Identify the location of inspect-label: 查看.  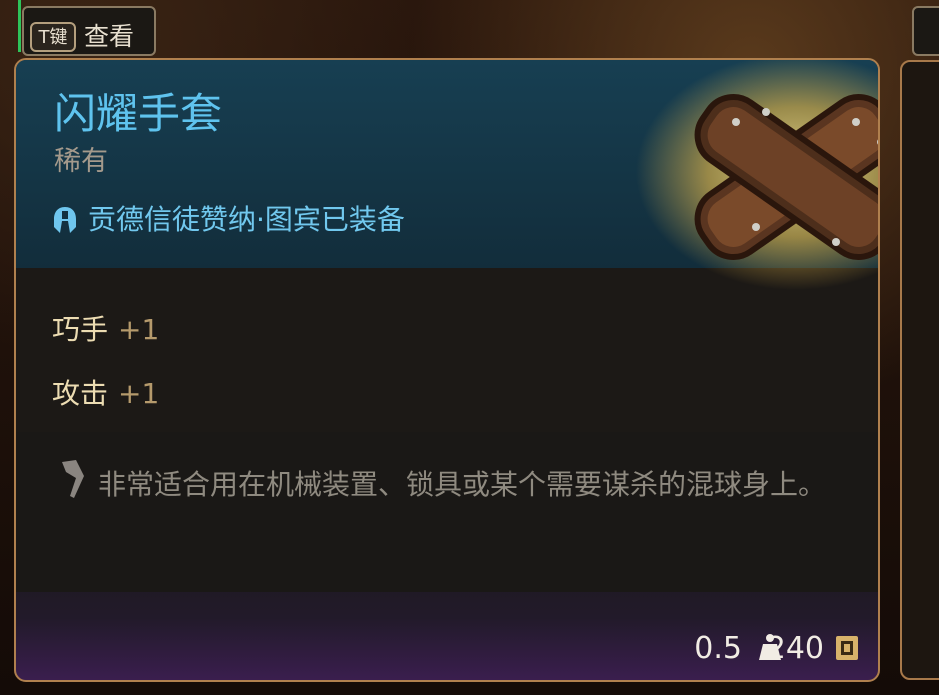
(109, 36).